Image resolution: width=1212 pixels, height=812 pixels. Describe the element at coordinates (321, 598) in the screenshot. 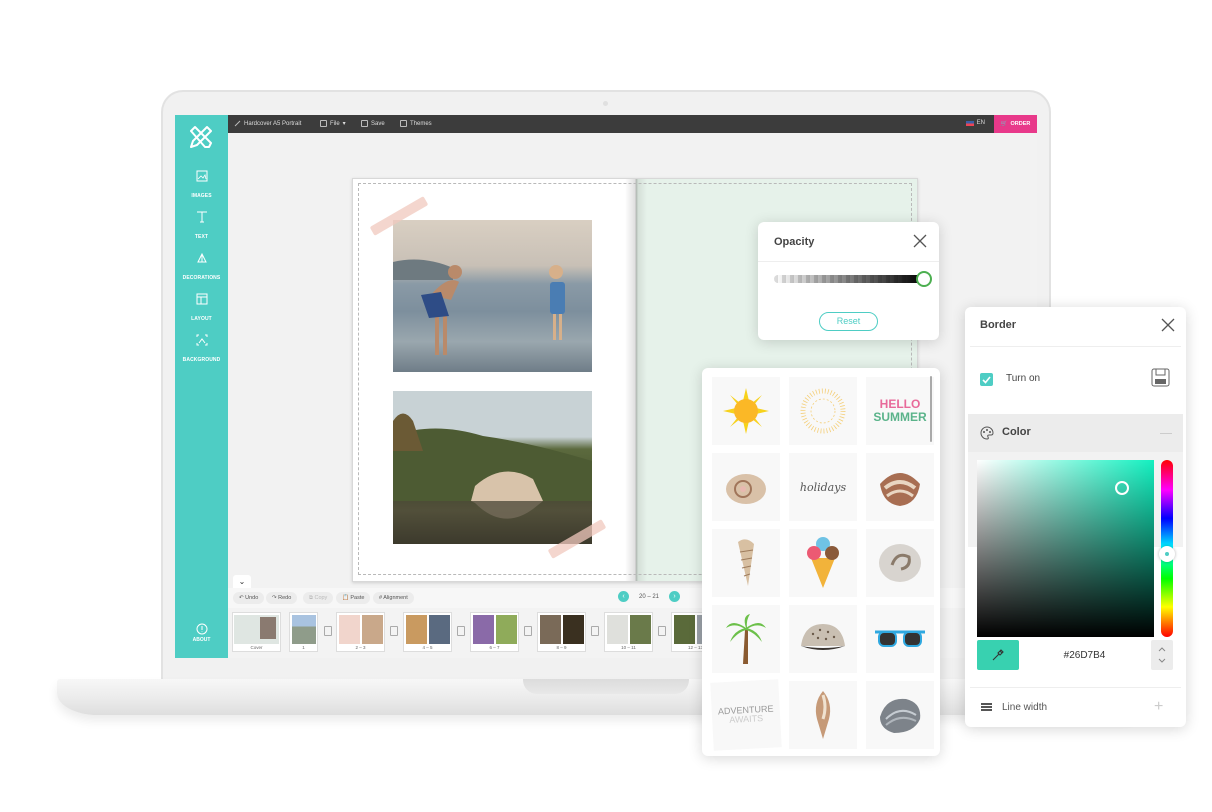

I see `copy-label: Copy` at that location.